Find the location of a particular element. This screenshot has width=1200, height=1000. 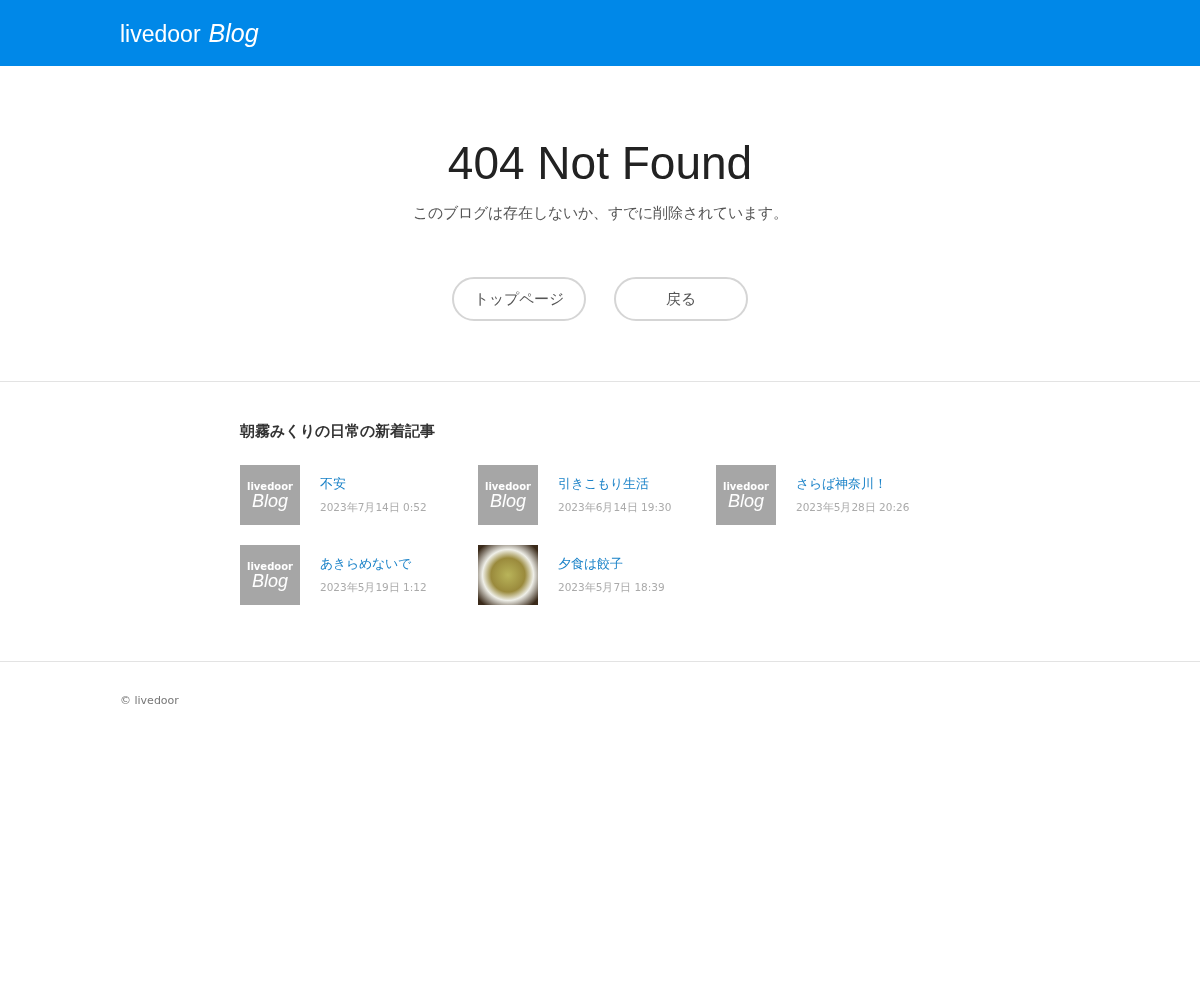

copyright-text: © livedoor is located at coordinates (149, 700).